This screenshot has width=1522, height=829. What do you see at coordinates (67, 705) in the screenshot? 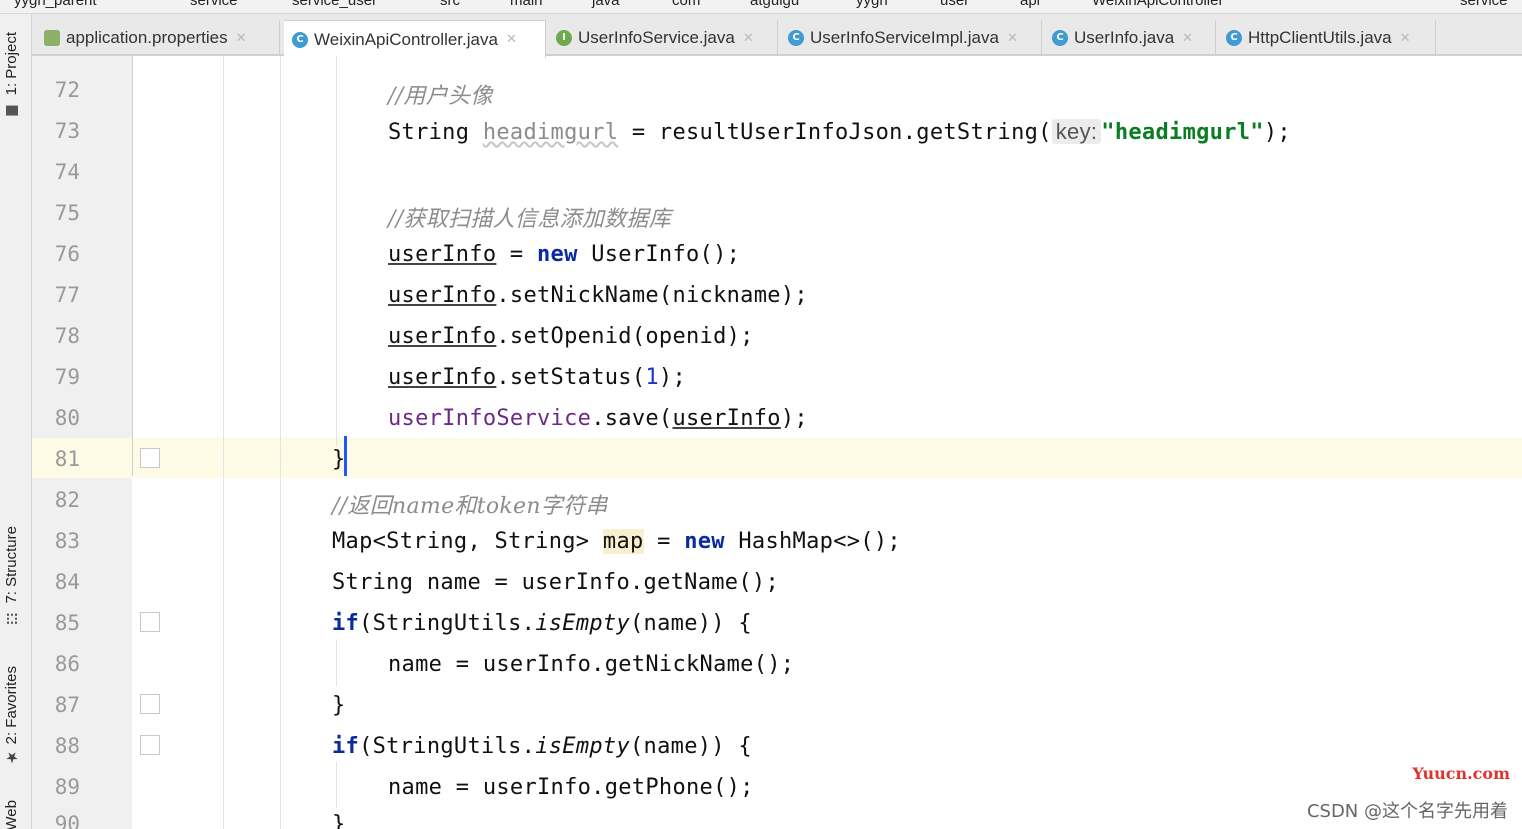
I see `line-number: 87` at bounding box center [67, 705].